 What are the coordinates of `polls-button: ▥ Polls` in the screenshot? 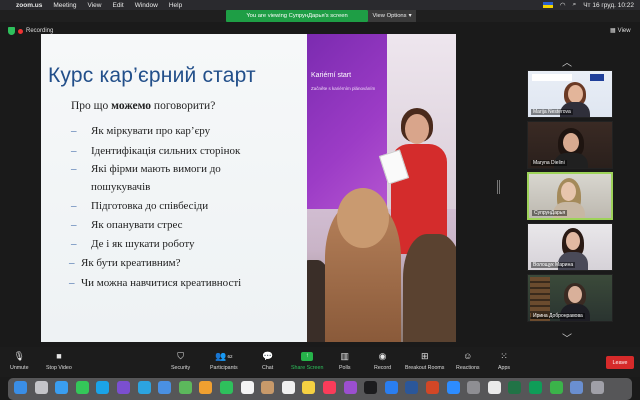 It's located at (344, 361).